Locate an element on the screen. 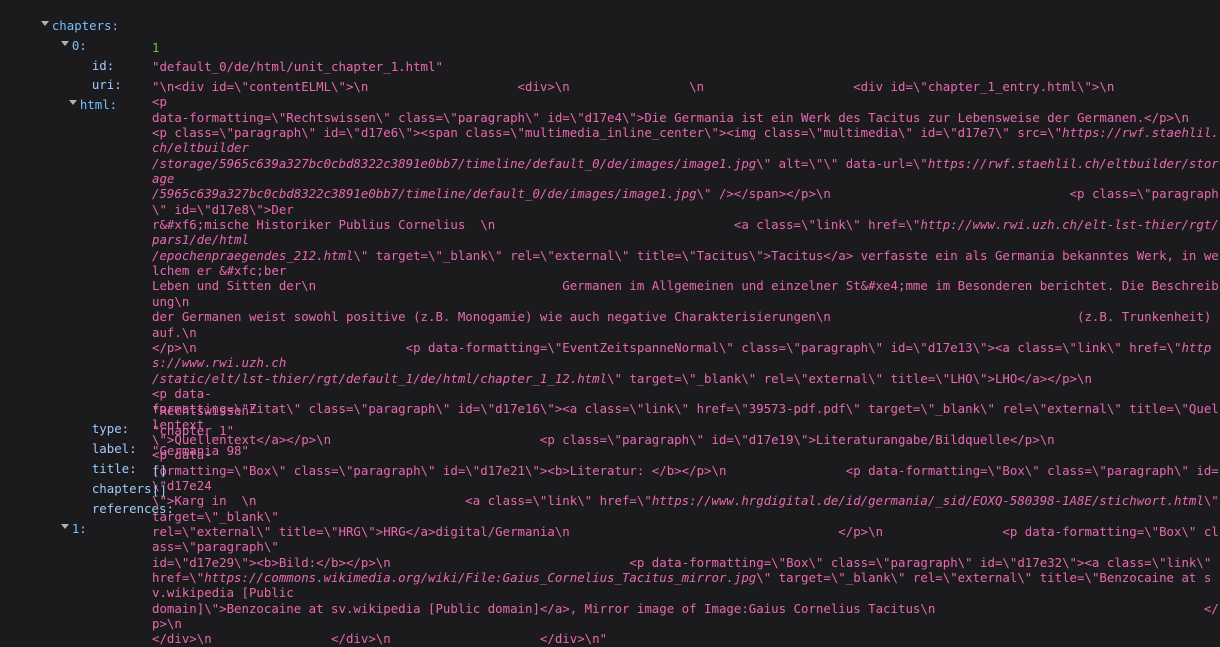  tree-row-index-1: 1: is located at coordinates (58, 527).